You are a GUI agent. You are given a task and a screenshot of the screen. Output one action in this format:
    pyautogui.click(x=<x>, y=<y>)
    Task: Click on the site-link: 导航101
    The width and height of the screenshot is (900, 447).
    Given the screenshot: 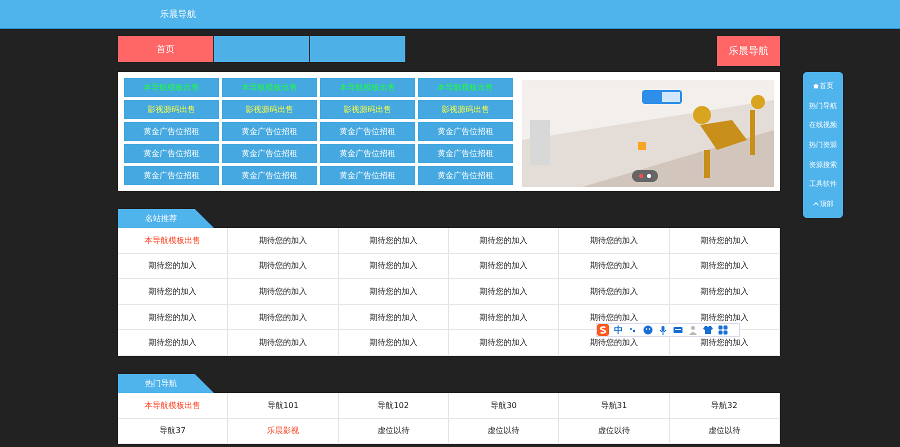 What is the action you would take?
    pyautogui.click(x=283, y=405)
    